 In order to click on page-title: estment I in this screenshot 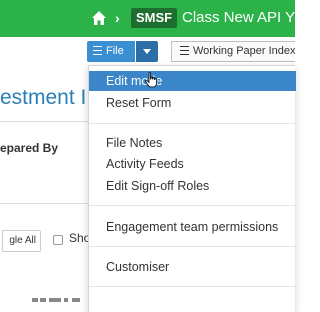, I will do `click(43, 97)`.